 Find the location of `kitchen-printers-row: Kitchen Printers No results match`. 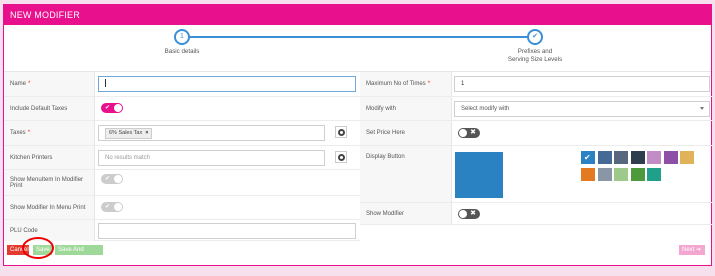

kitchen-printers-row: Kitchen Printers No results match is located at coordinates (182, 158).